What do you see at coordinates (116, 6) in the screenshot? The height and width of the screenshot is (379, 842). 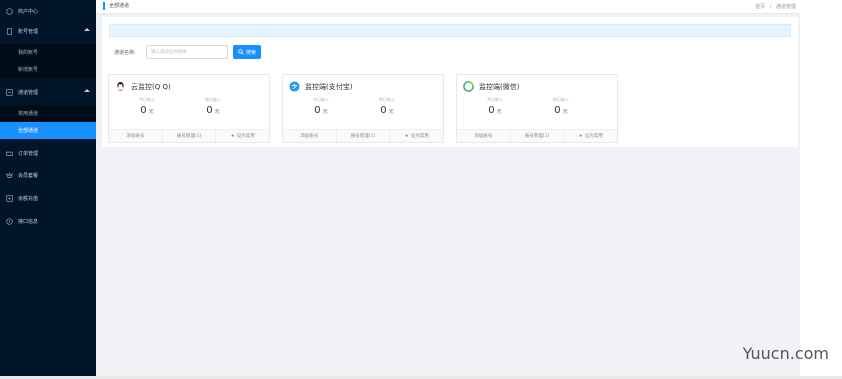 I see `page-title: 全部通道` at bounding box center [116, 6].